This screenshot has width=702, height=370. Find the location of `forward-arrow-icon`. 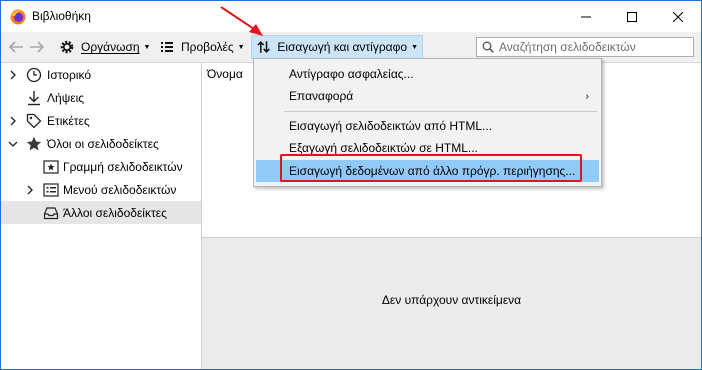

forward-arrow-icon is located at coordinates (37, 47).